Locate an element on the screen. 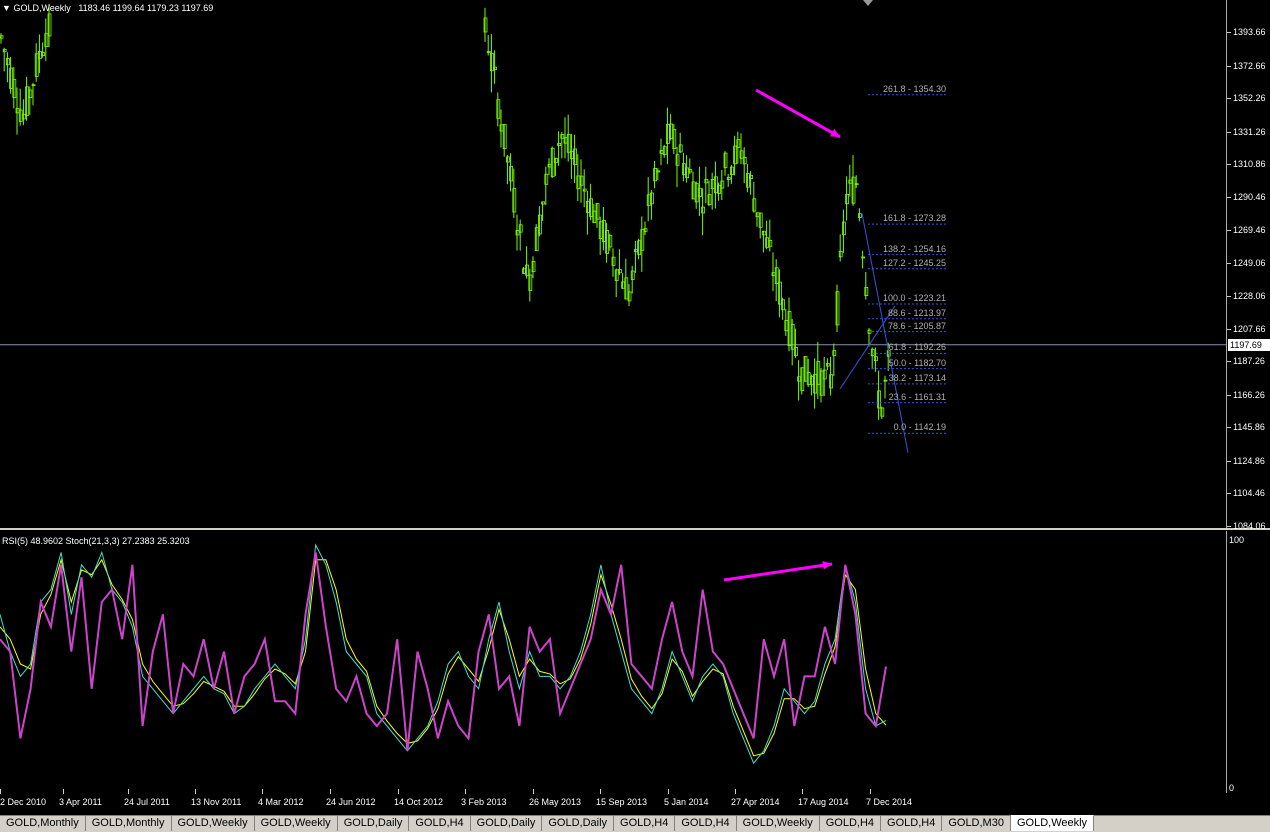 Image resolution: width=1270 pixels, height=832 pixels. fib-level-label: 138.2 - 1254.16 is located at coordinates (914, 248).